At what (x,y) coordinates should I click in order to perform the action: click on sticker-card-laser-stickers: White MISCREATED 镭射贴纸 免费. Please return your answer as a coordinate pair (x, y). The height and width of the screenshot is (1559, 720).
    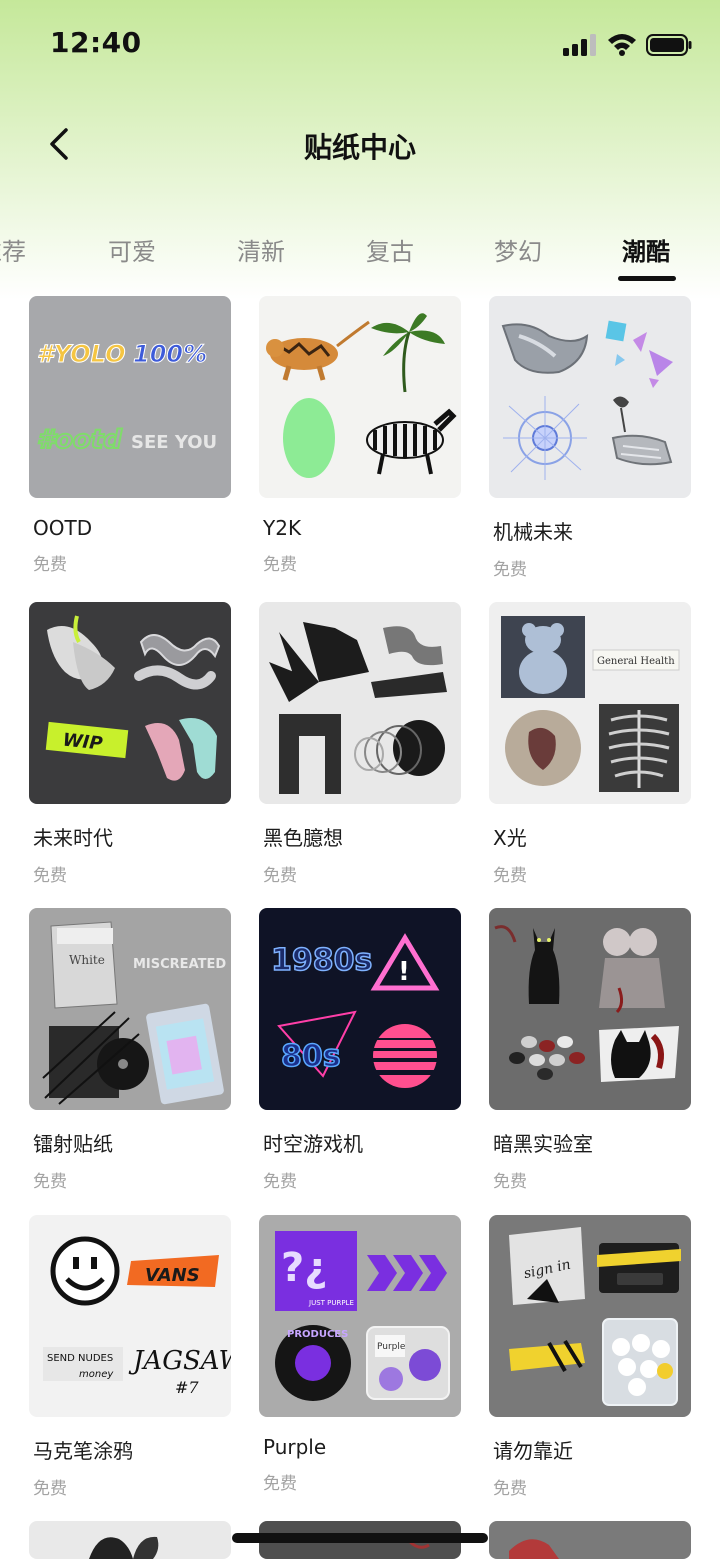
    Looking at the image, I should click on (130, 1050).